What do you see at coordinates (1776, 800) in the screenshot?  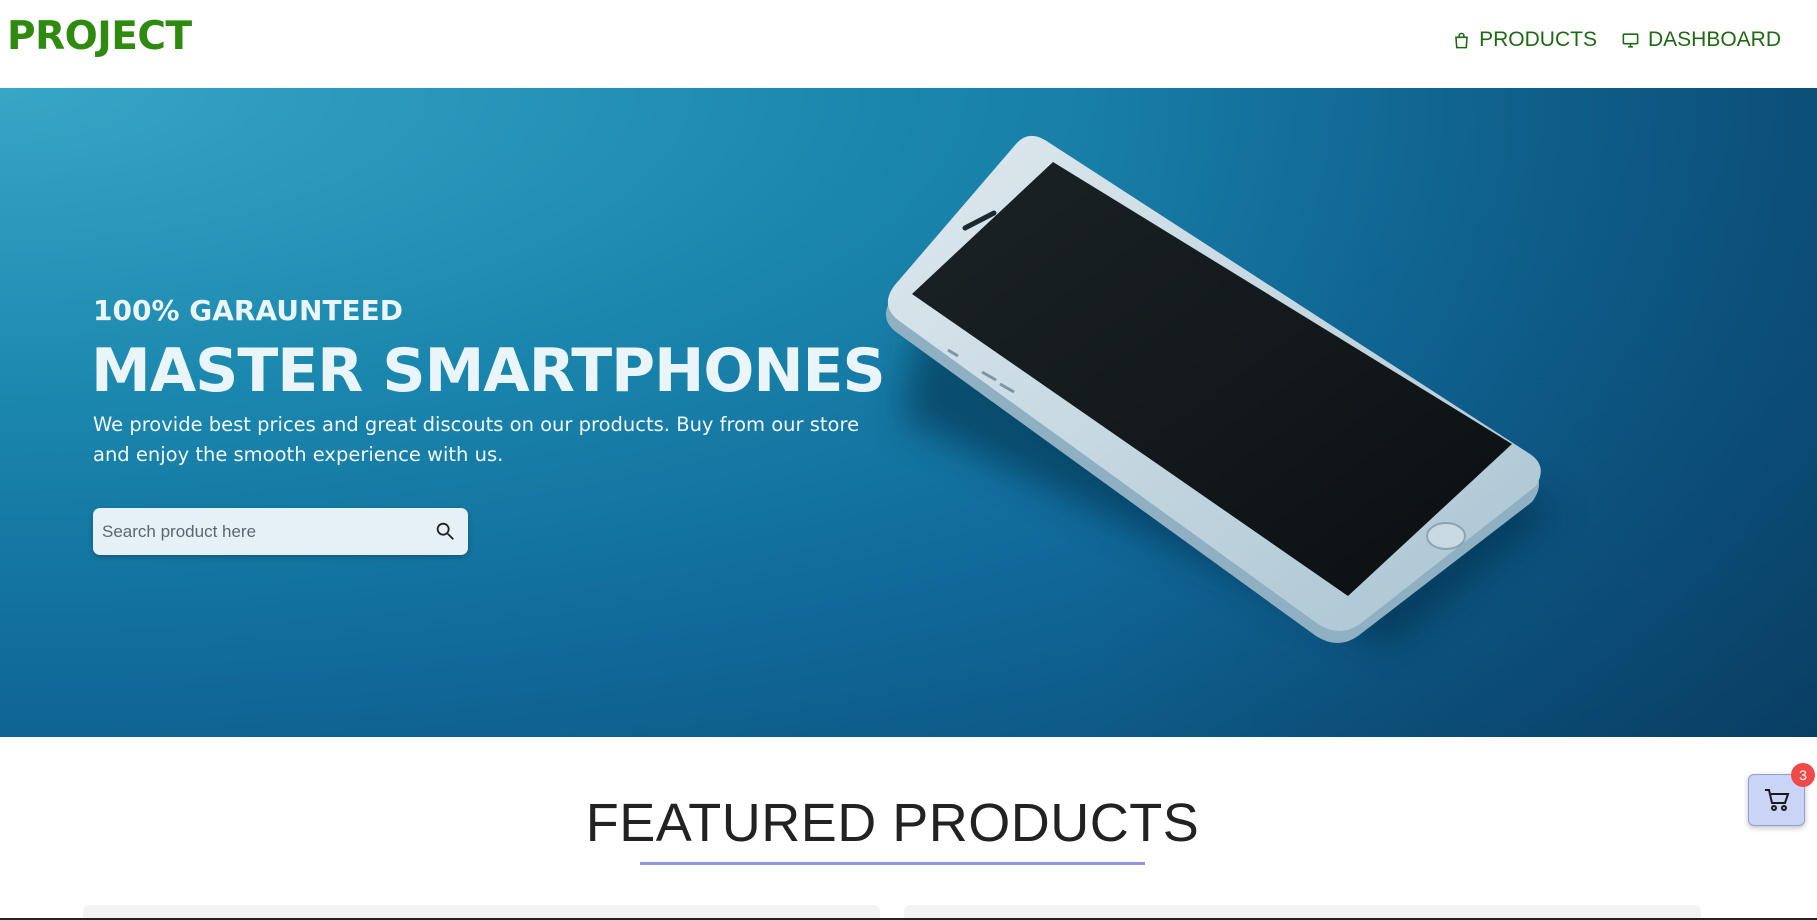 I see `cart-icon` at bounding box center [1776, 800].